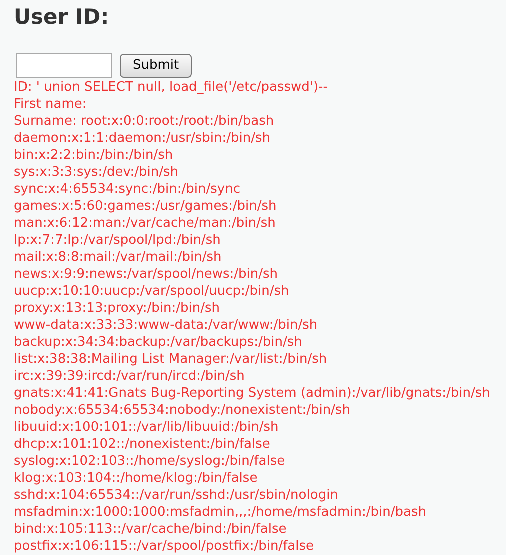 This screenshot has width=506, height=555. I want to click on output-line: dhcp:x:101:102::/nonexistent:/bin/false, so click(142, 444).